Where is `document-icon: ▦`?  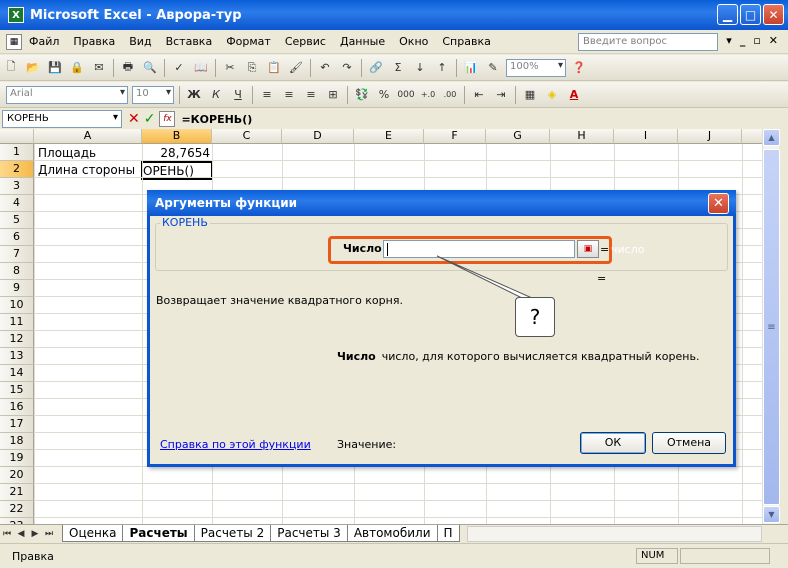 document-icon: ▦ is located at coordinates (14, 41).